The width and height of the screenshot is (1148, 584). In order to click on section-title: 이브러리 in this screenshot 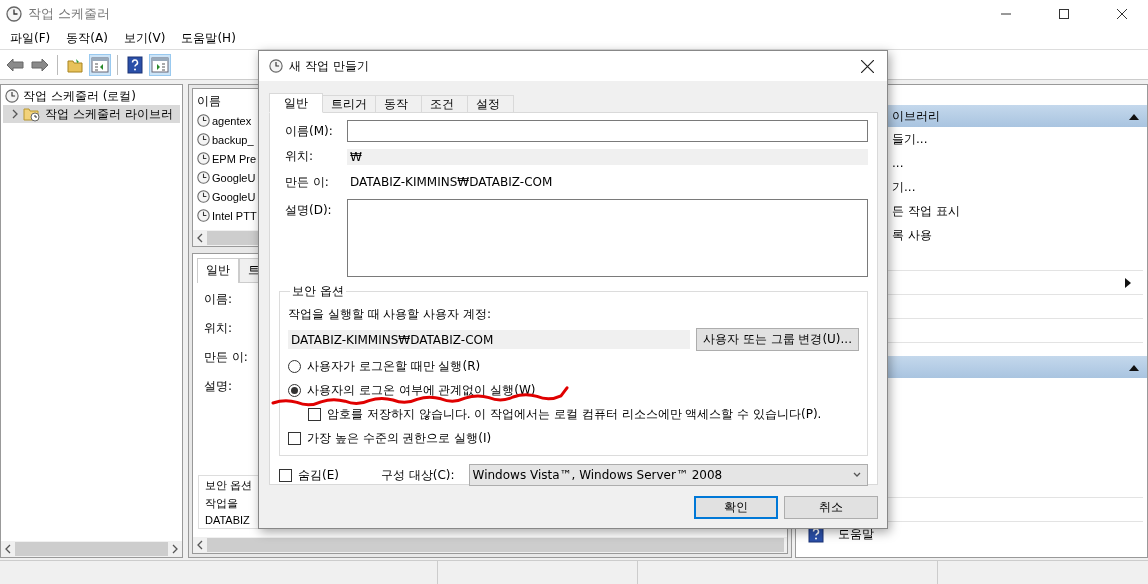, I will do `click(916, 116)`.